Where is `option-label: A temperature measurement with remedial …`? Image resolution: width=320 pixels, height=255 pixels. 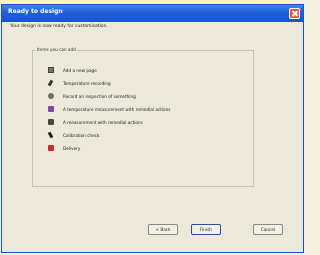
option-label: A temperature measurement with remedial … is located at coordinates (117, 109).